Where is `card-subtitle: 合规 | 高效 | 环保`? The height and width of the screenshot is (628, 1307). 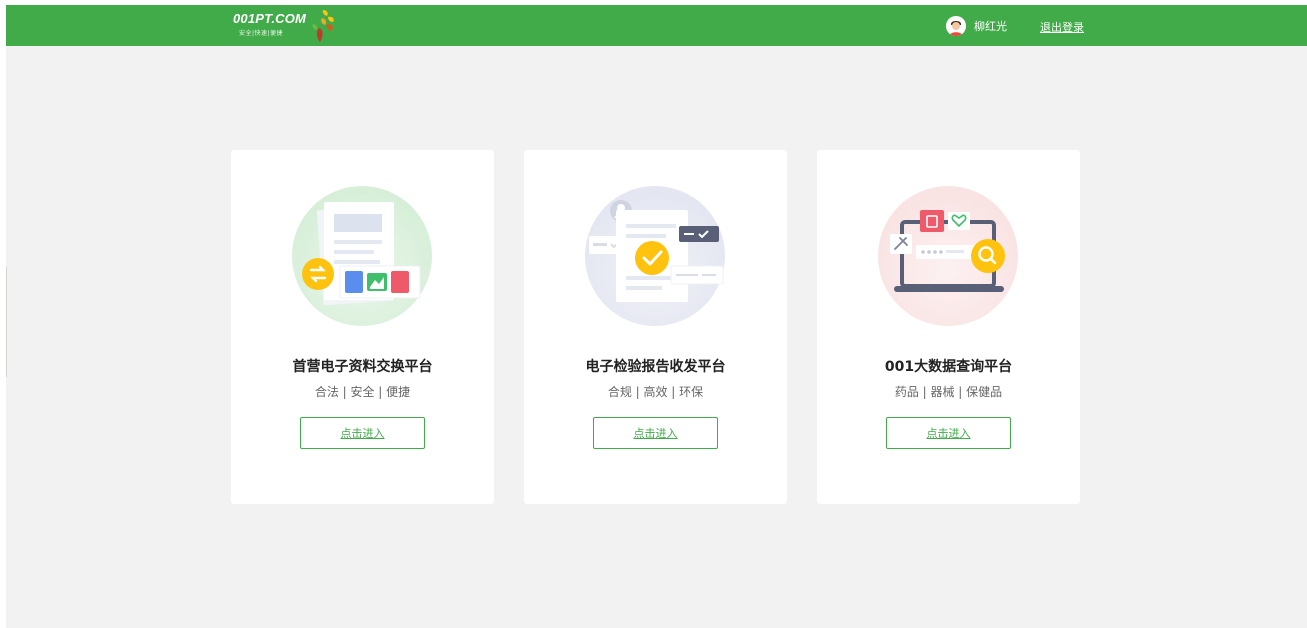 card-subtitle: 合规 | 高效 | 环保 is located at coordinates (655, 392).